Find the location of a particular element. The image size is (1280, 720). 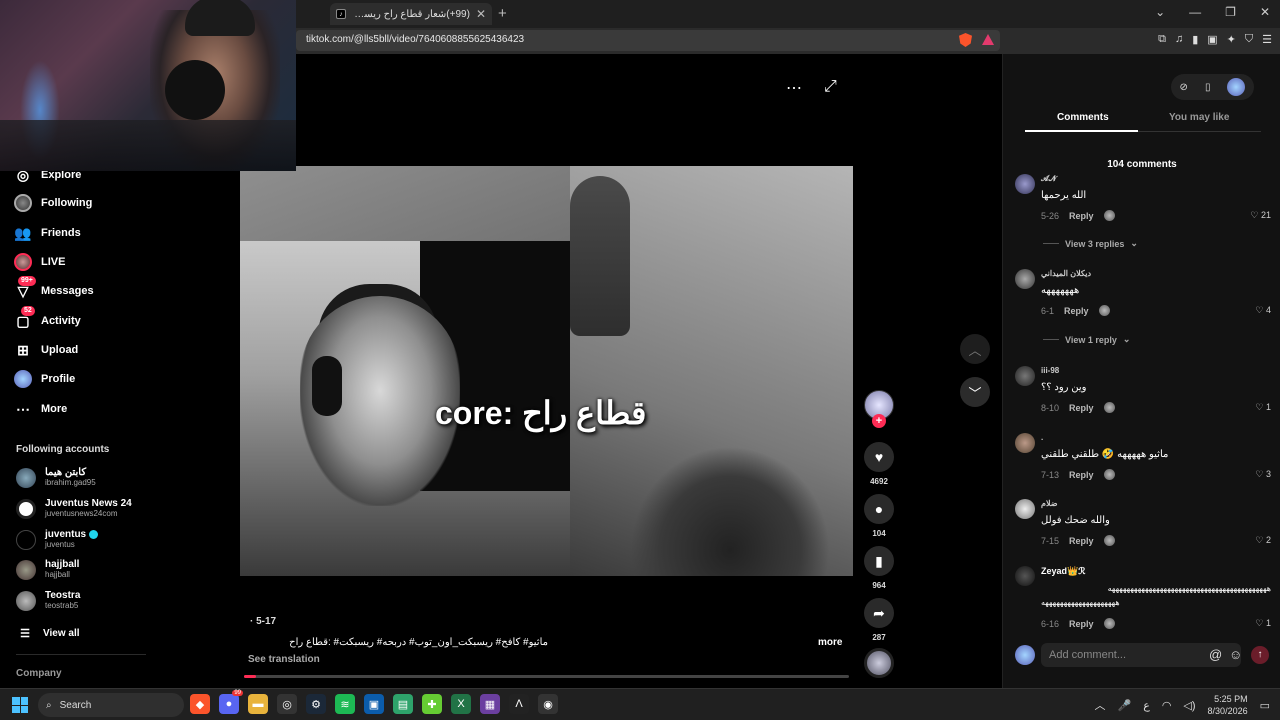

notifications-icon: ▭ is located at coordinates (1265, 705).